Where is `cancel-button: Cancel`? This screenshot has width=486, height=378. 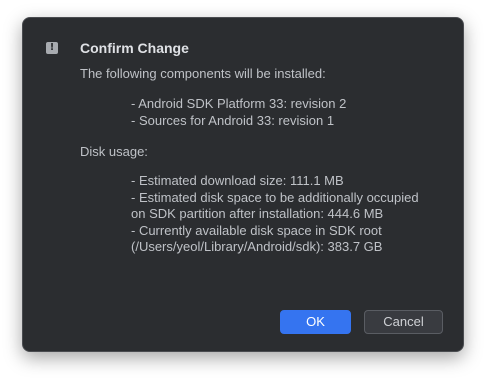 cancel-button: Cancel is located at coordinates (403, 322).